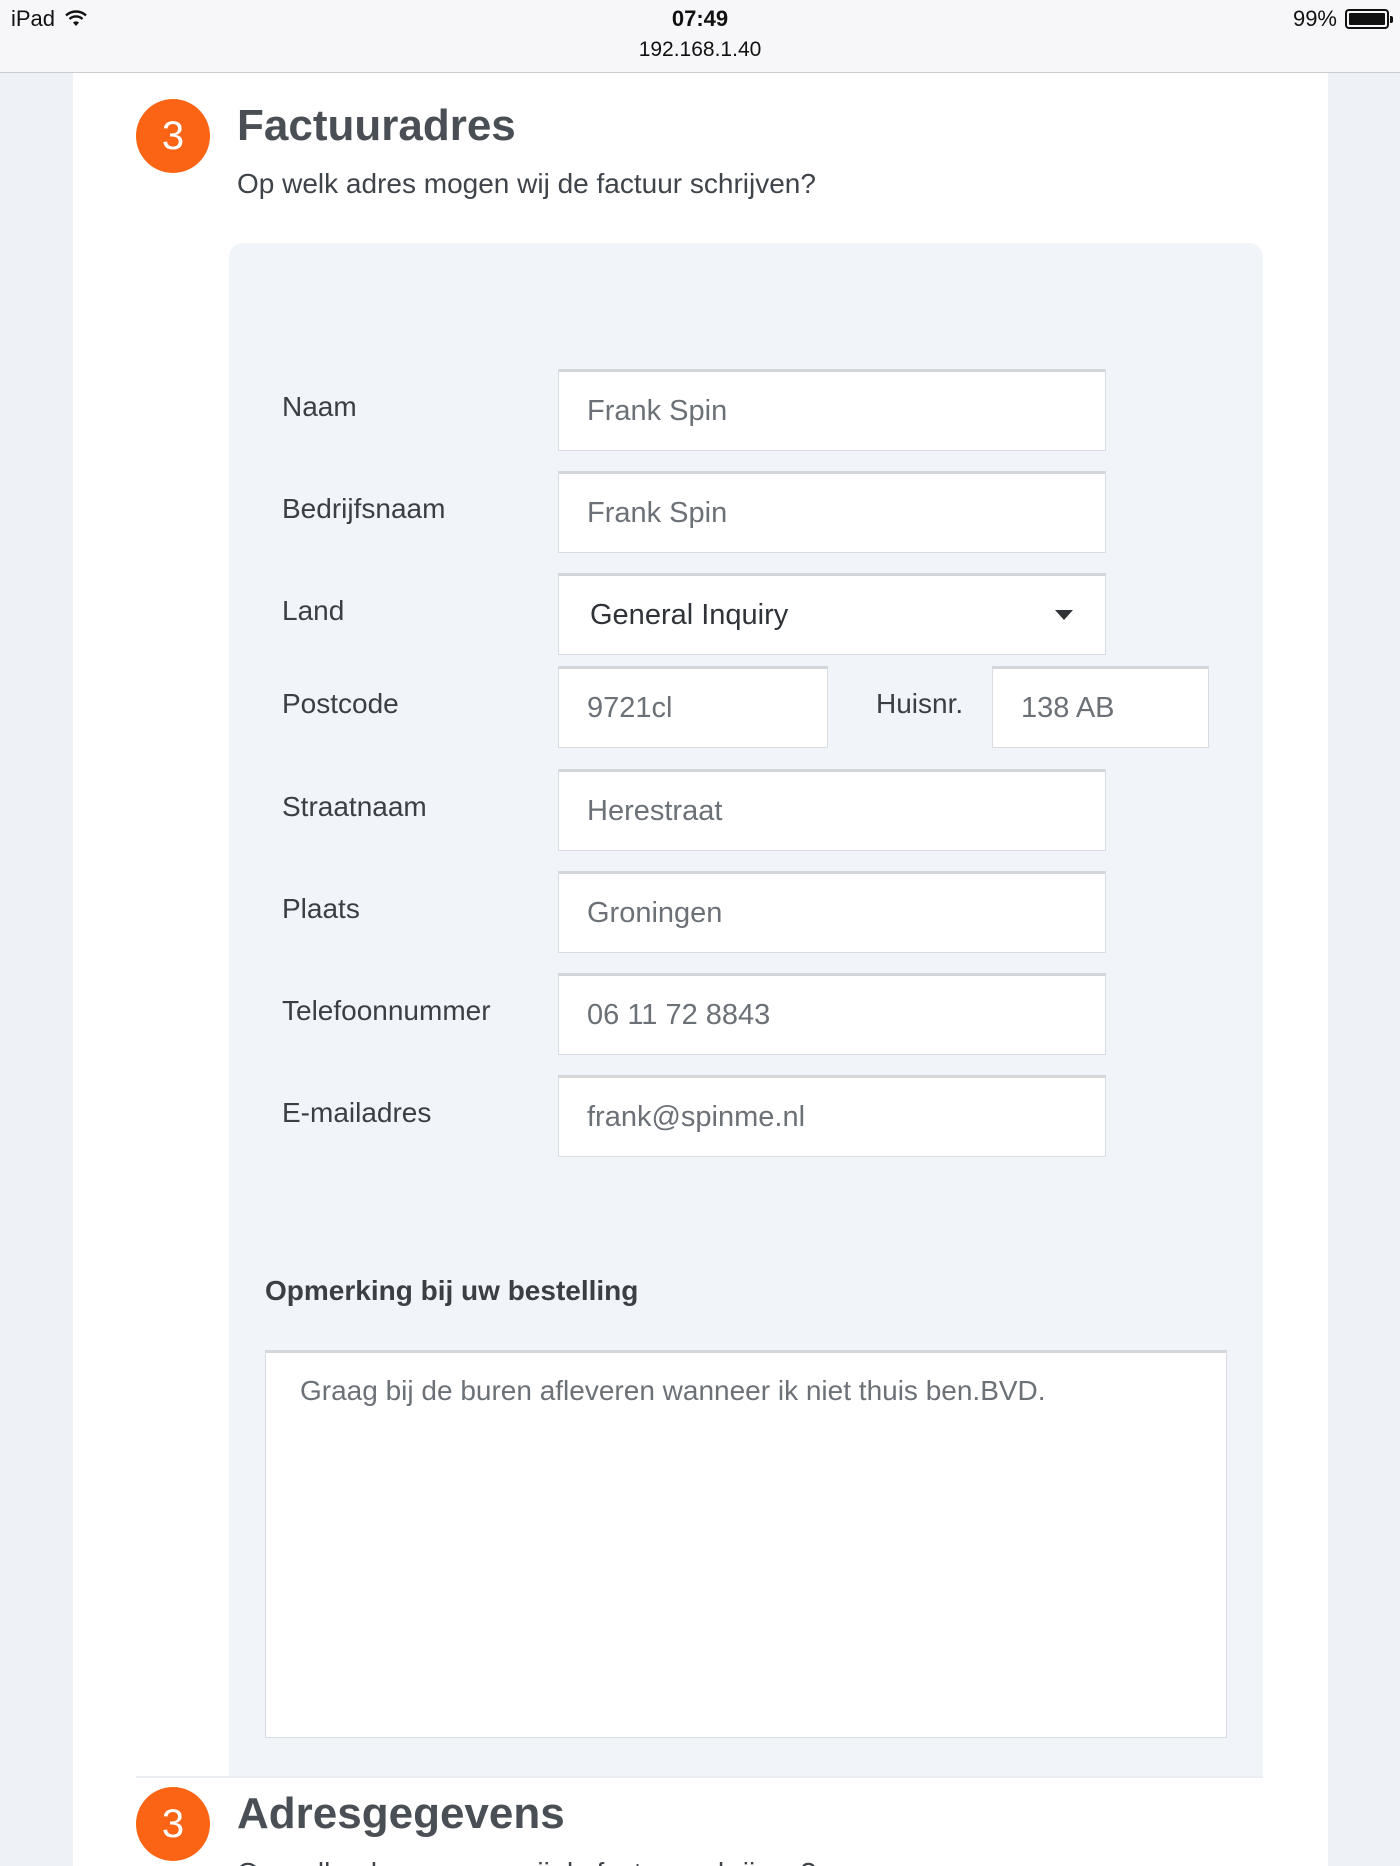 The image size is (1400, 1866). What do you see at coordinates (700, 50) in the screenshot?
I see `address-url: 192.168.1.40` at bounding box center [700, 50].